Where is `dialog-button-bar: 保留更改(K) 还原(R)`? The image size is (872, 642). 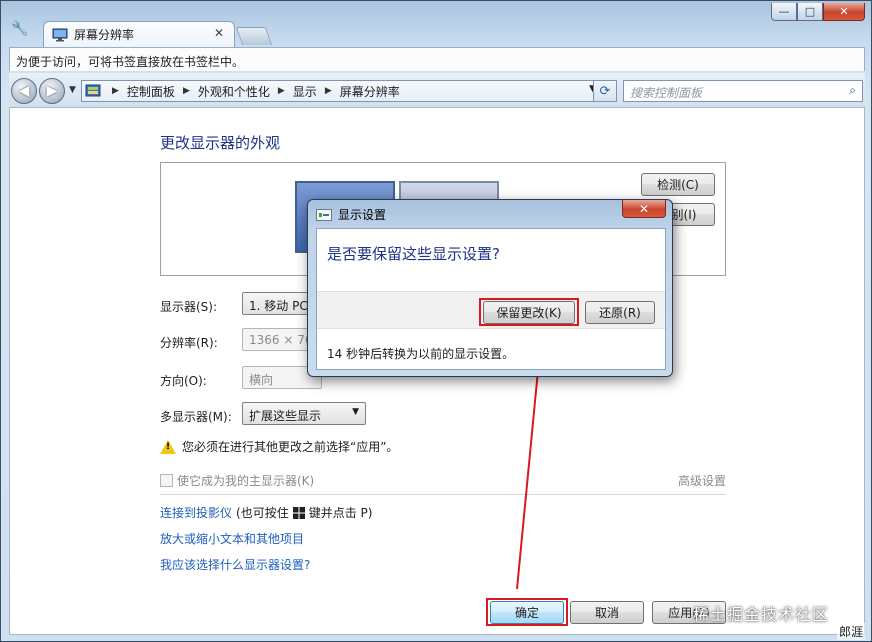 dialog-button-bar: 保留更改(K) 还原(R) is located at coordinates (491, 310).